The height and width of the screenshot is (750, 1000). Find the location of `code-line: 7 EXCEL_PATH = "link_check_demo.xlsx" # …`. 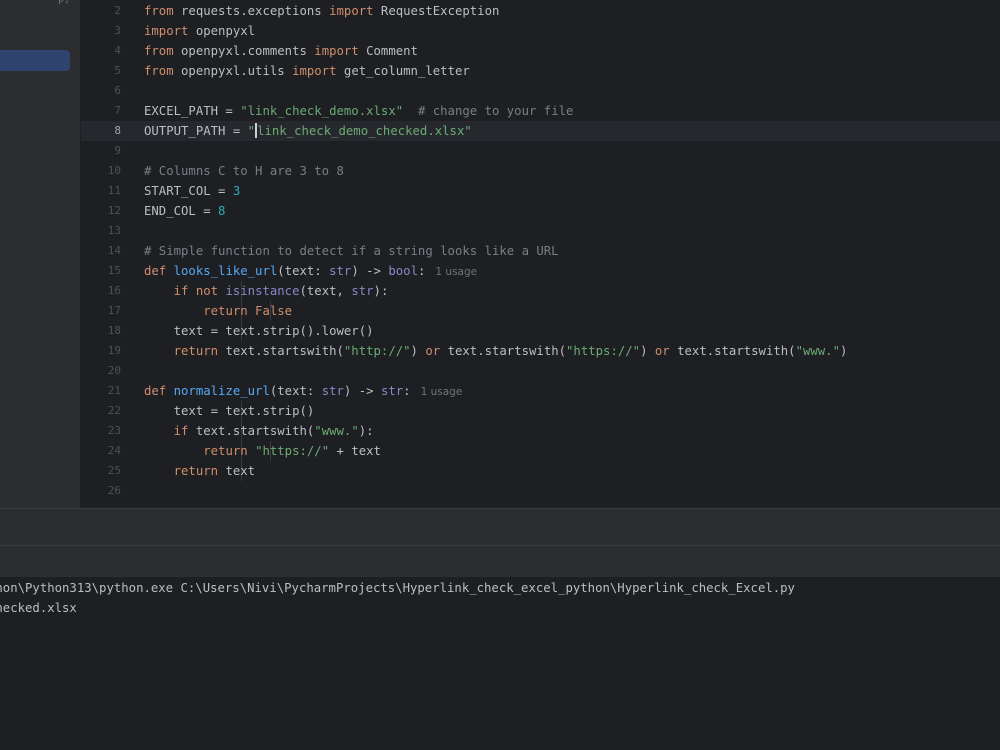

code-line: 7 EXCEL_PATH = "link_check_demo.xlsx" # … is located at coordinates (540, 111).